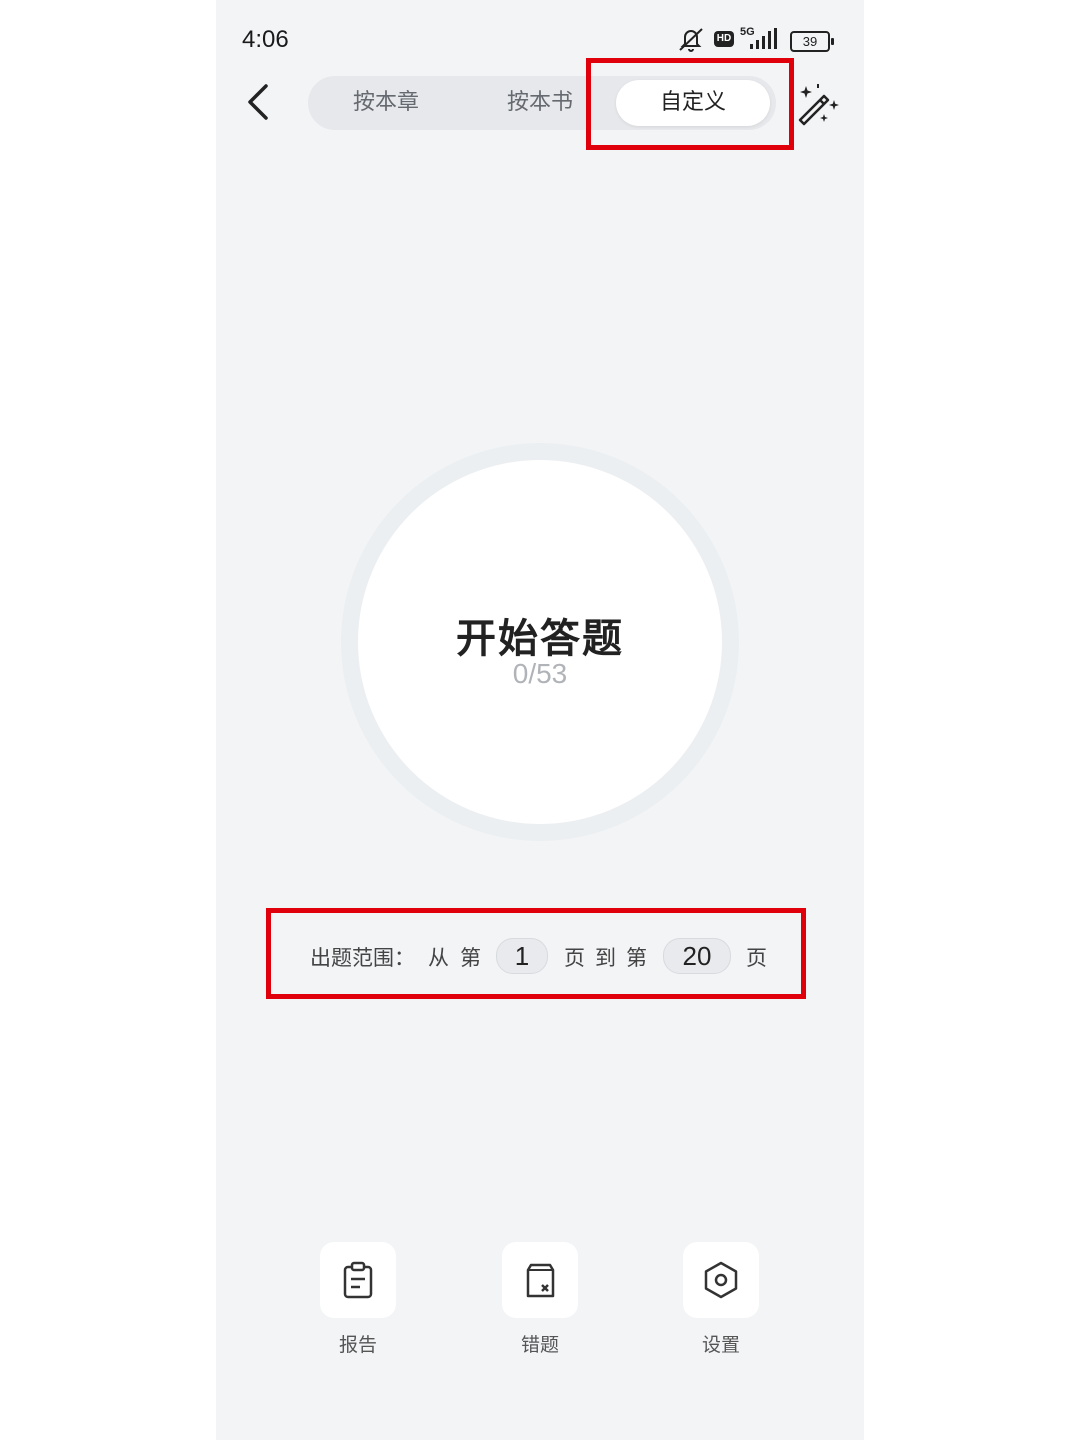 The width and height of the screenshot is (1080, 1440). I want to click on hd-icon: HD, so click(724, 39).